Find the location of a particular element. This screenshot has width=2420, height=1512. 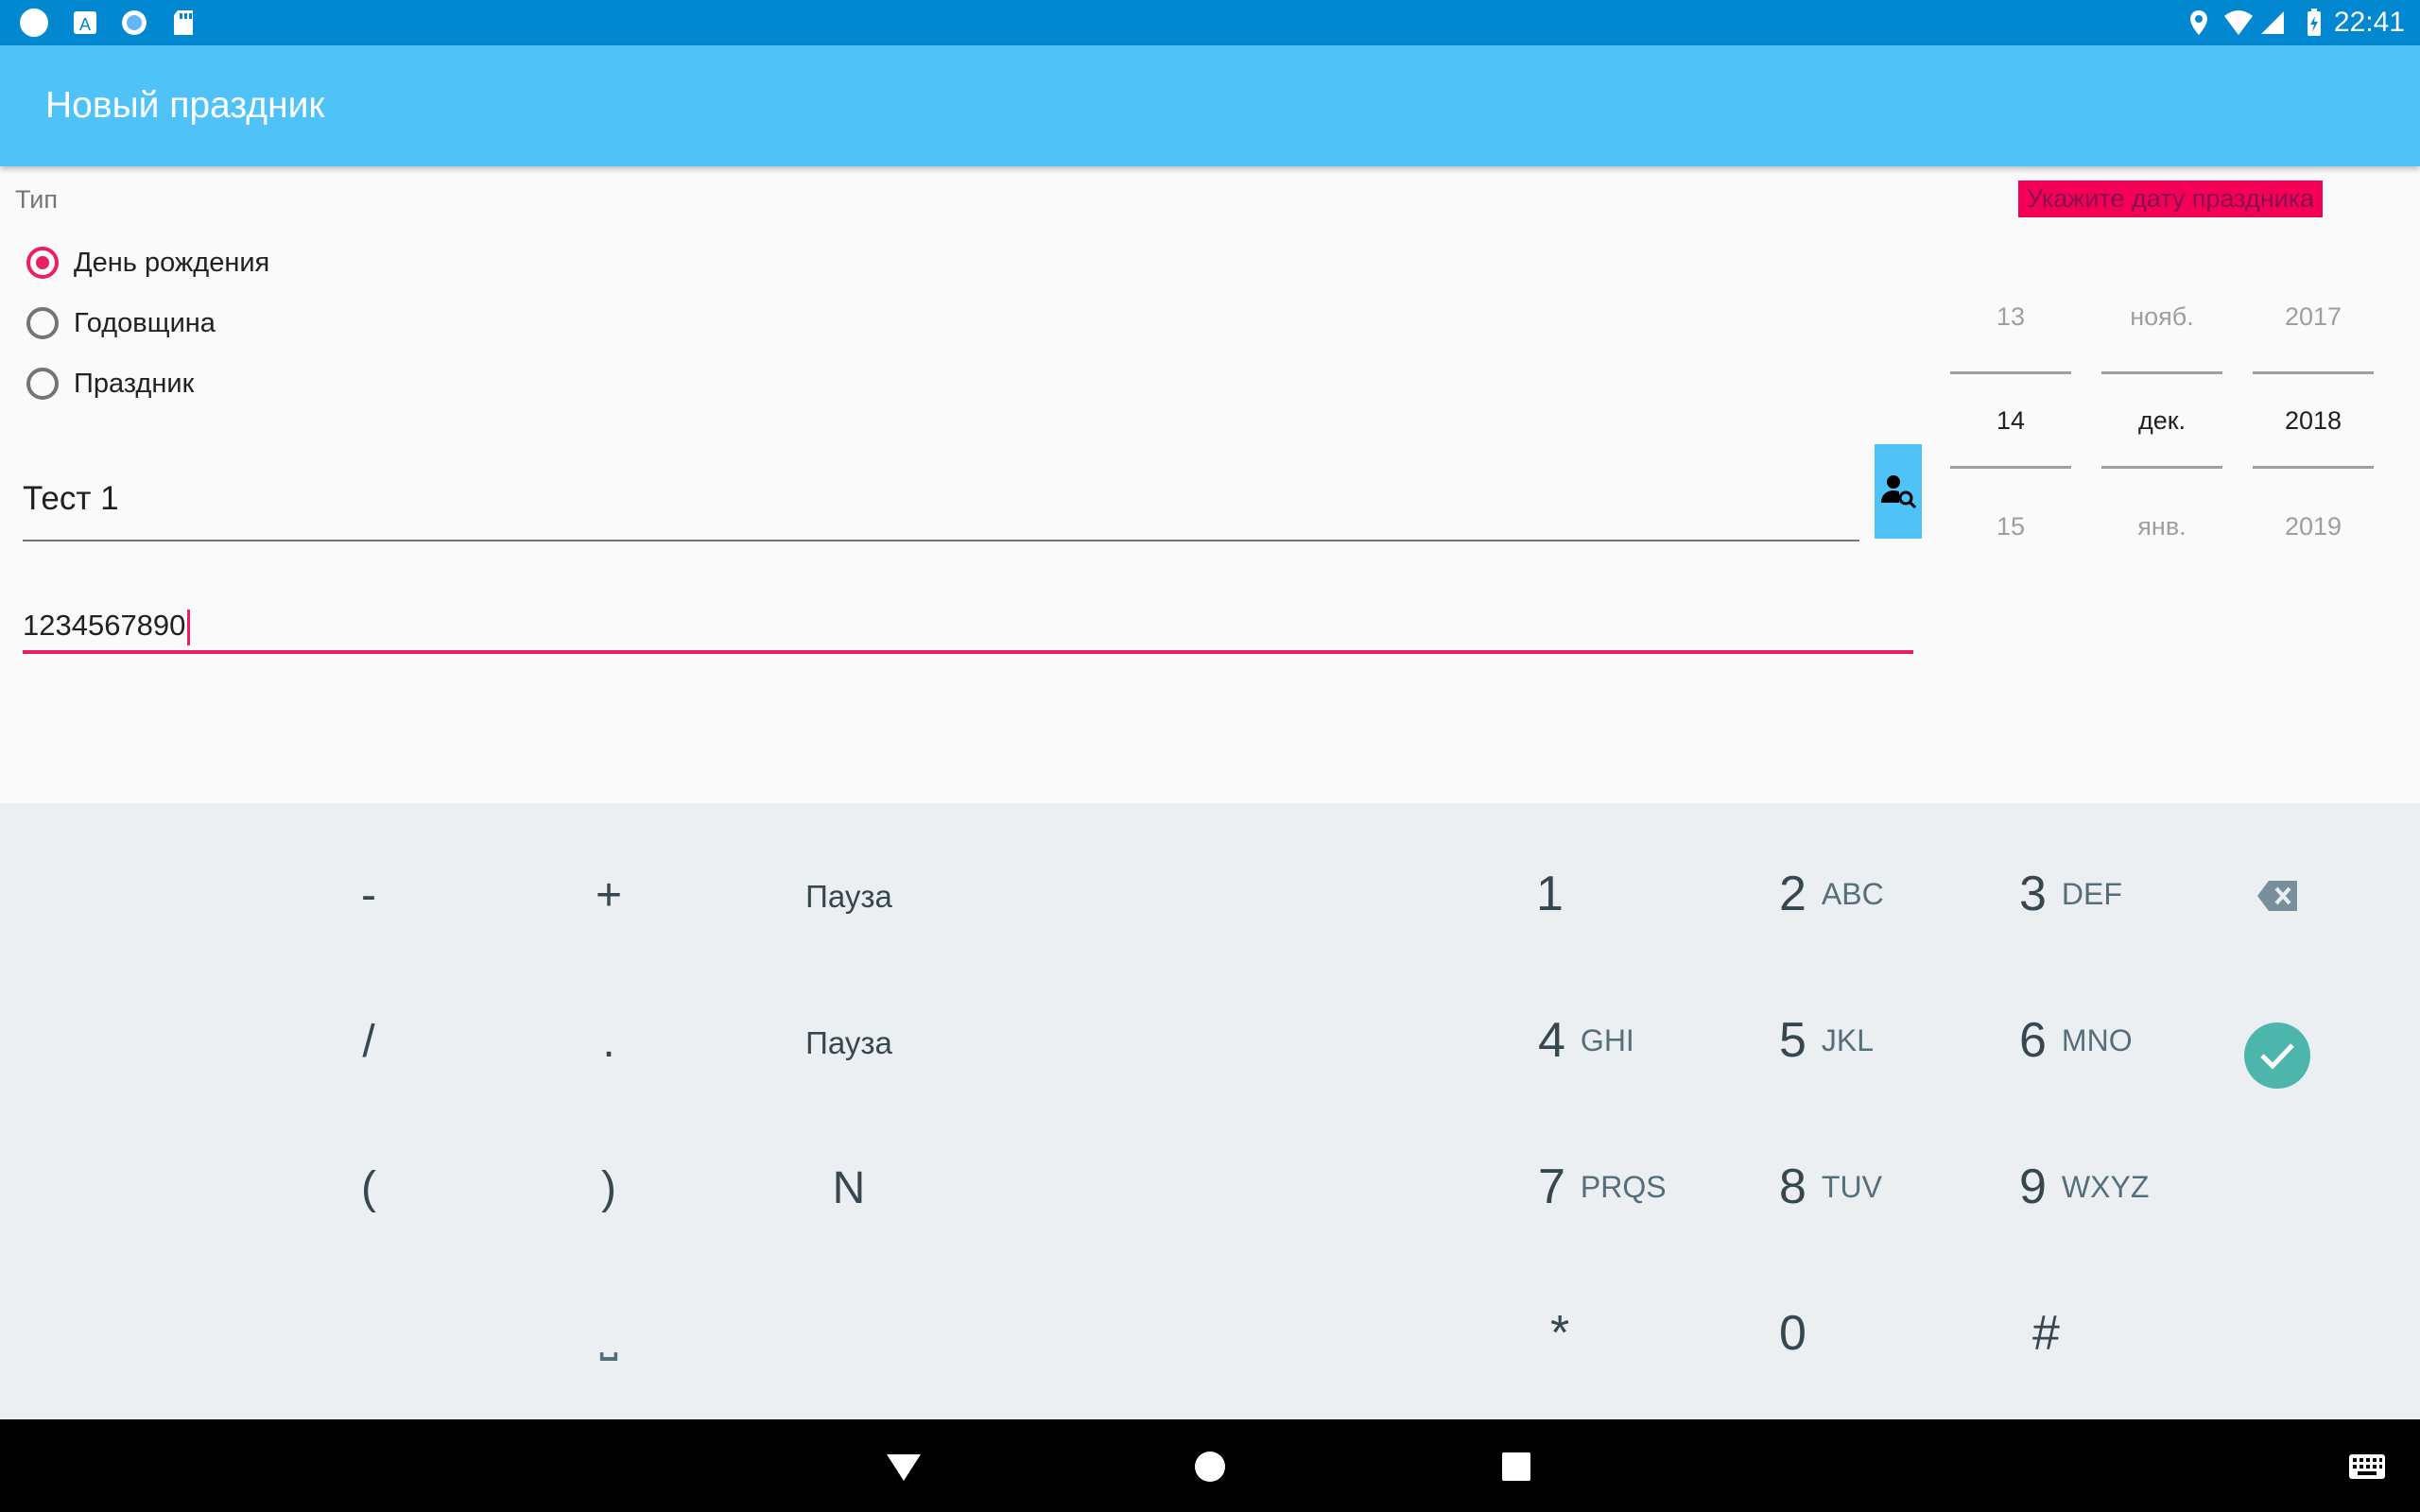

date-warning-label: Укажите дату праздника is located at coordinates (2170, 198).